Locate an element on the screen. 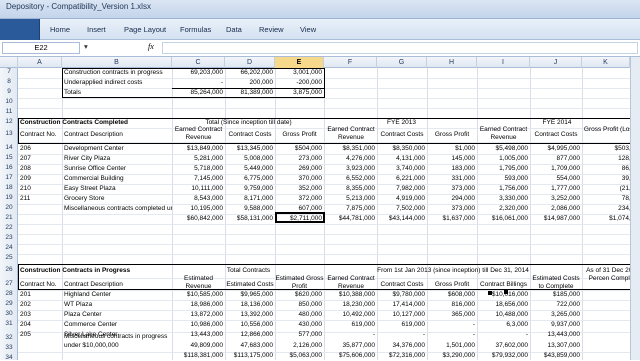 This screenshot has height=361, width=640. row-header: 30 is located at coordinates (9, 313).